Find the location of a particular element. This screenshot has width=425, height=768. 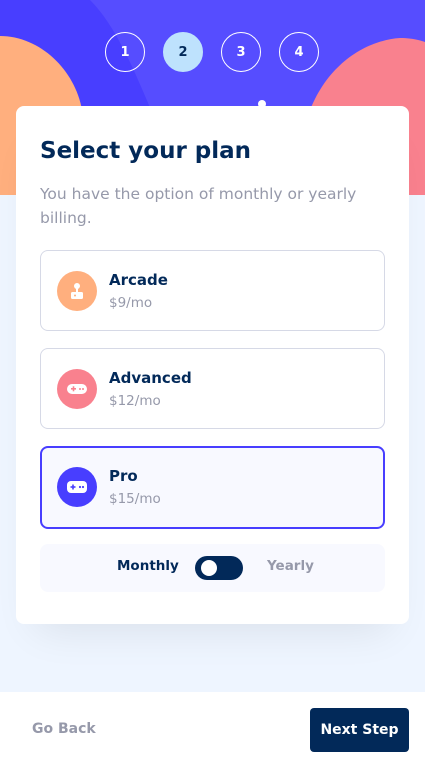

step-indicator: 1 2 3 4 is located at coordinates (212, 54).